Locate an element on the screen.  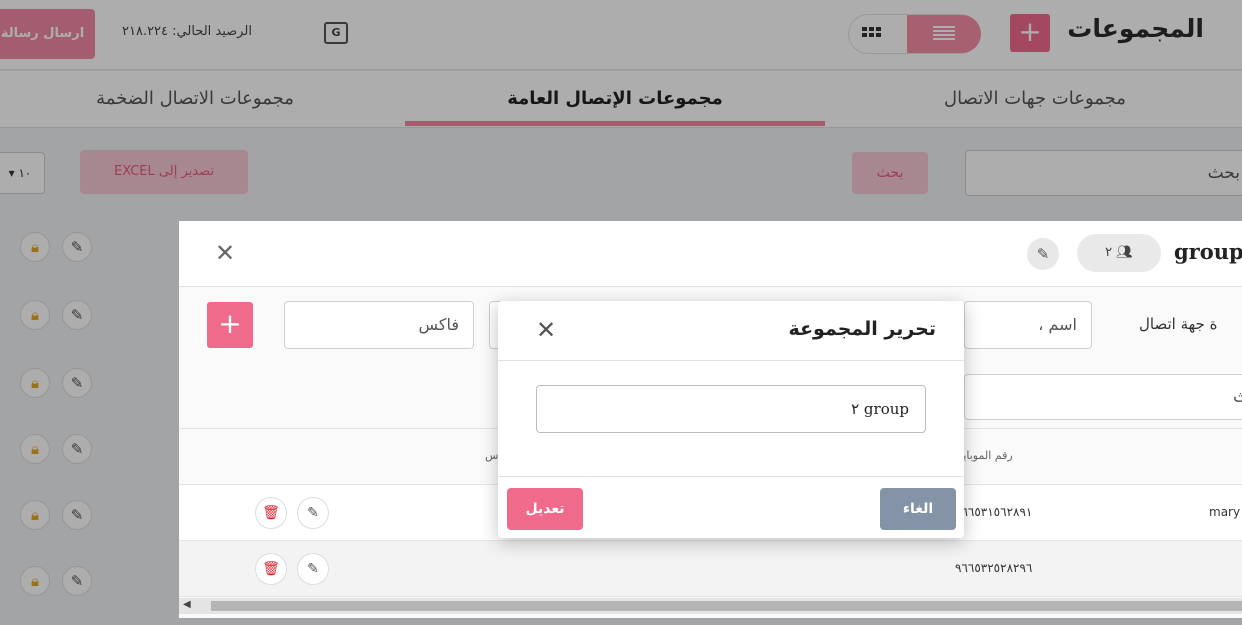
dialog-header: تحرير المجموعة ✕ is located at coordinates (731, 331).